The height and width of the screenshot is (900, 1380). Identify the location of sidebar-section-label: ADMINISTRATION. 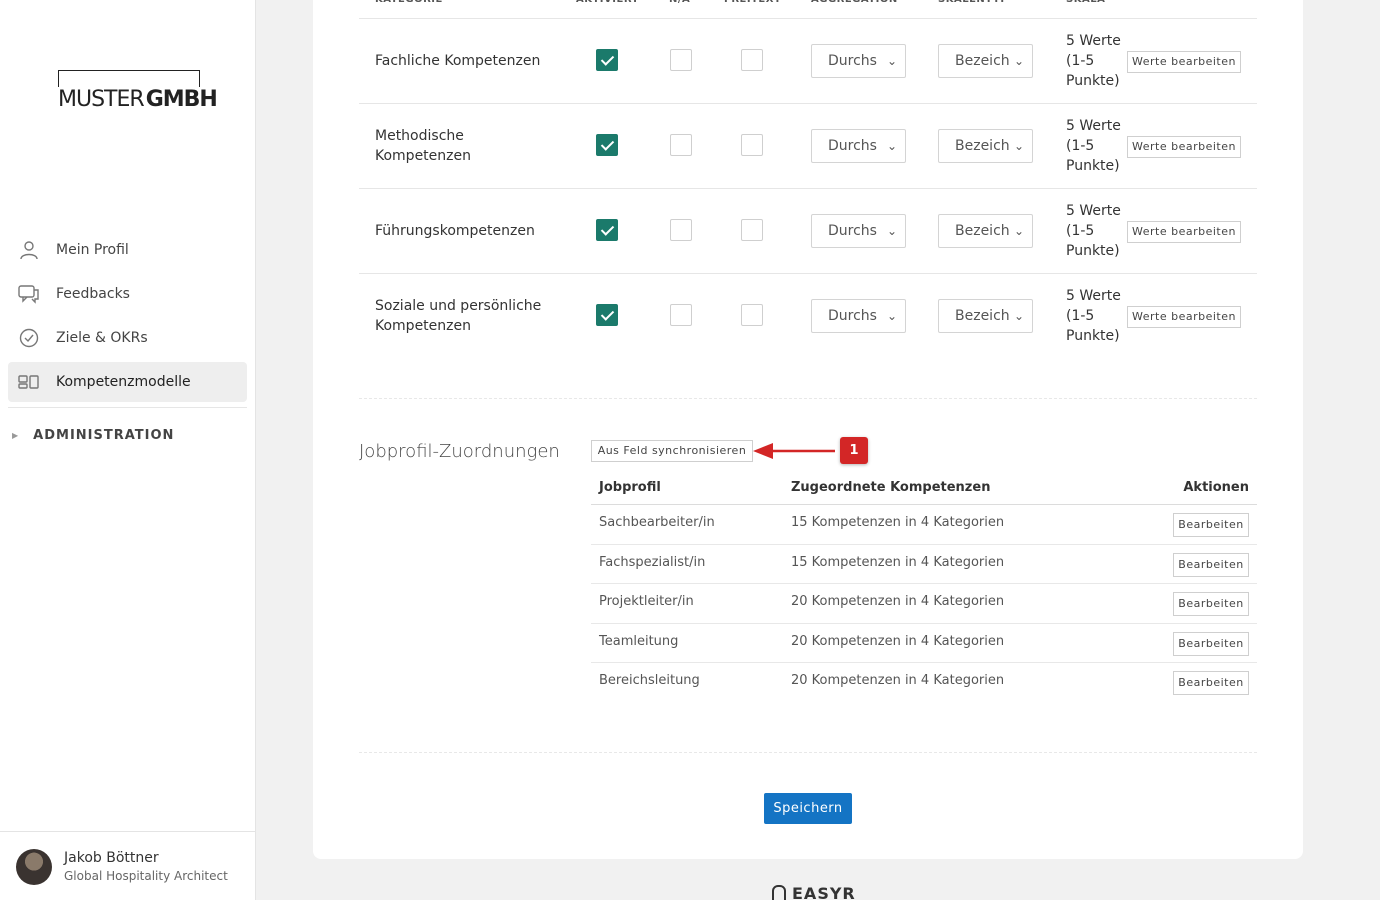
(104, 435).